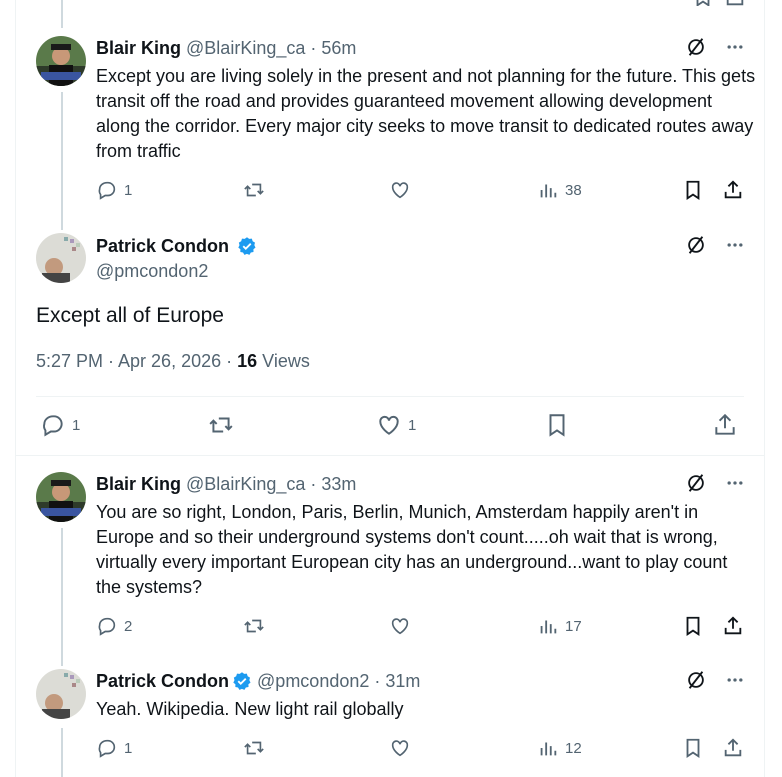 Image resolution: width=782 pixels, height=777 pixels. I want to click on author-name-row: Patrick Condon, so click(176, 246).